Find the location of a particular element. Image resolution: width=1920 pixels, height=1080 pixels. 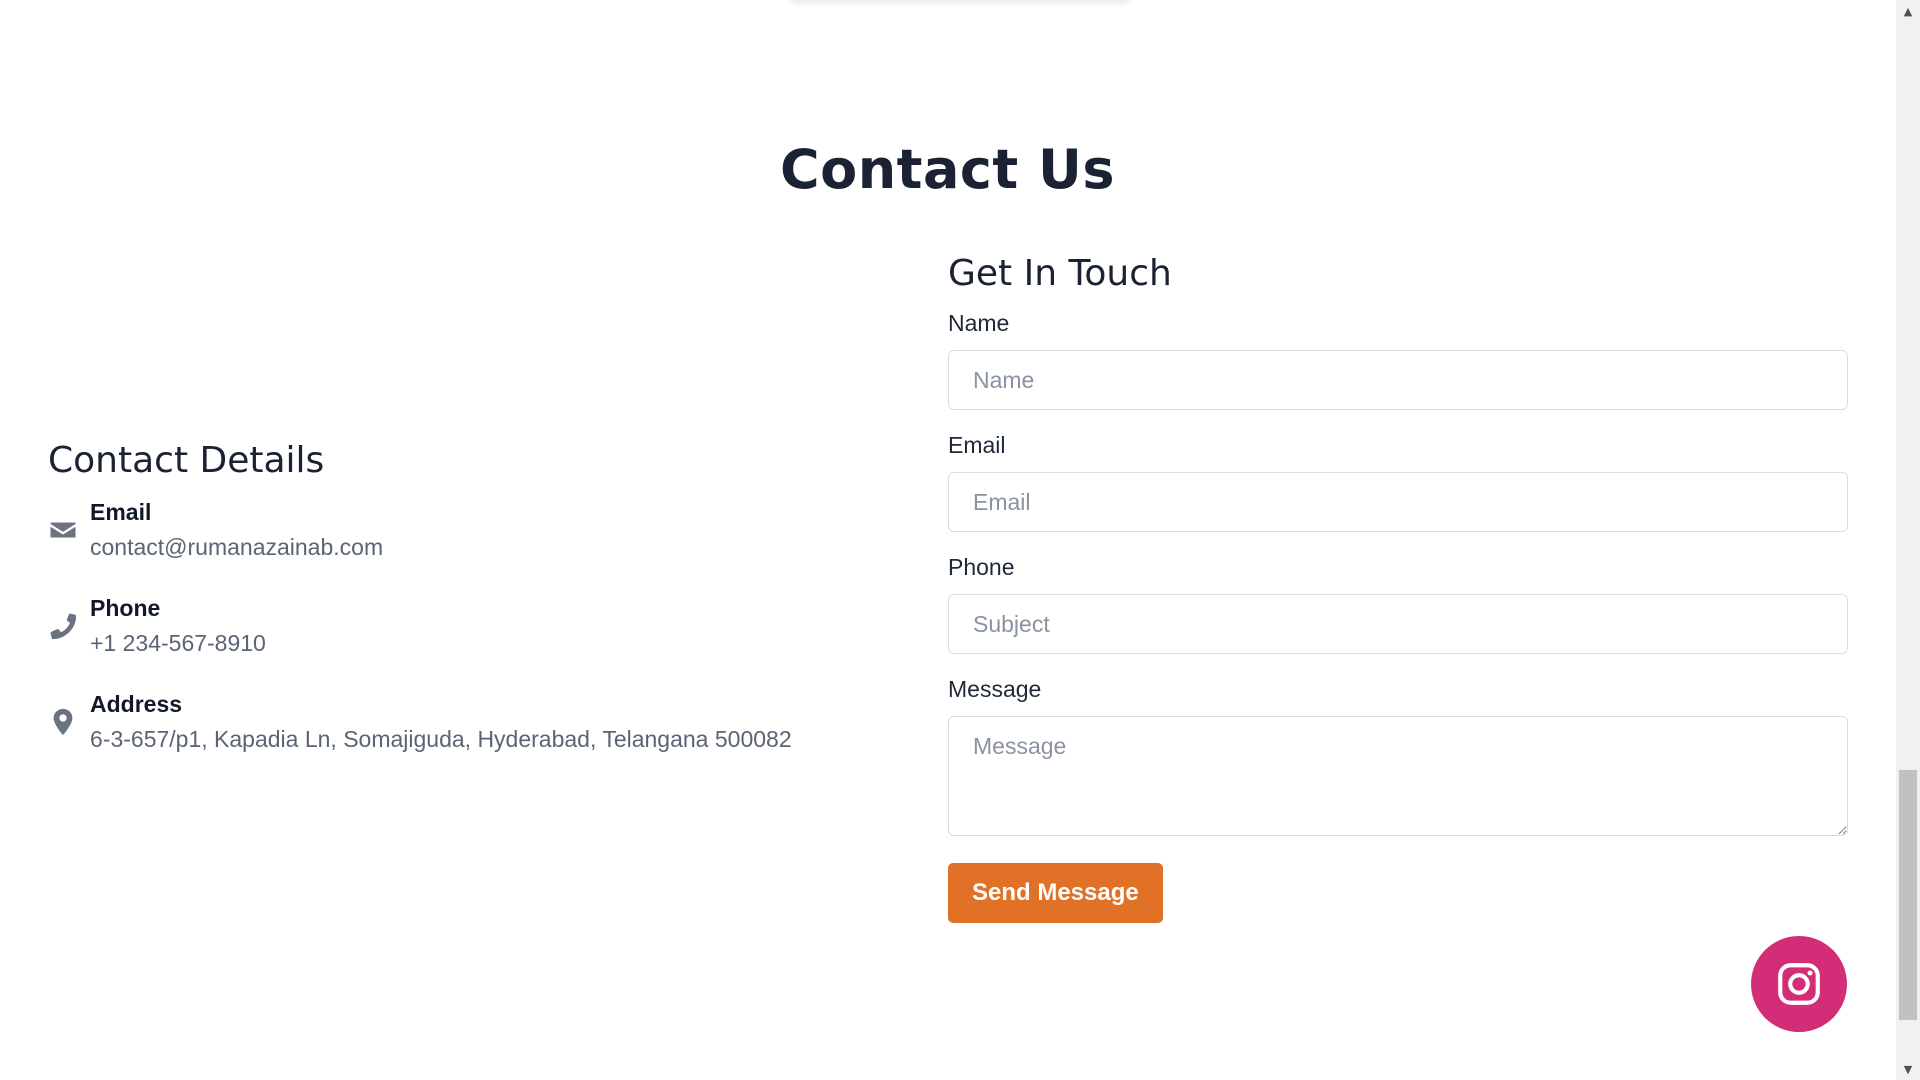

page-title: Contact Us is located at coordinates (947, 169).